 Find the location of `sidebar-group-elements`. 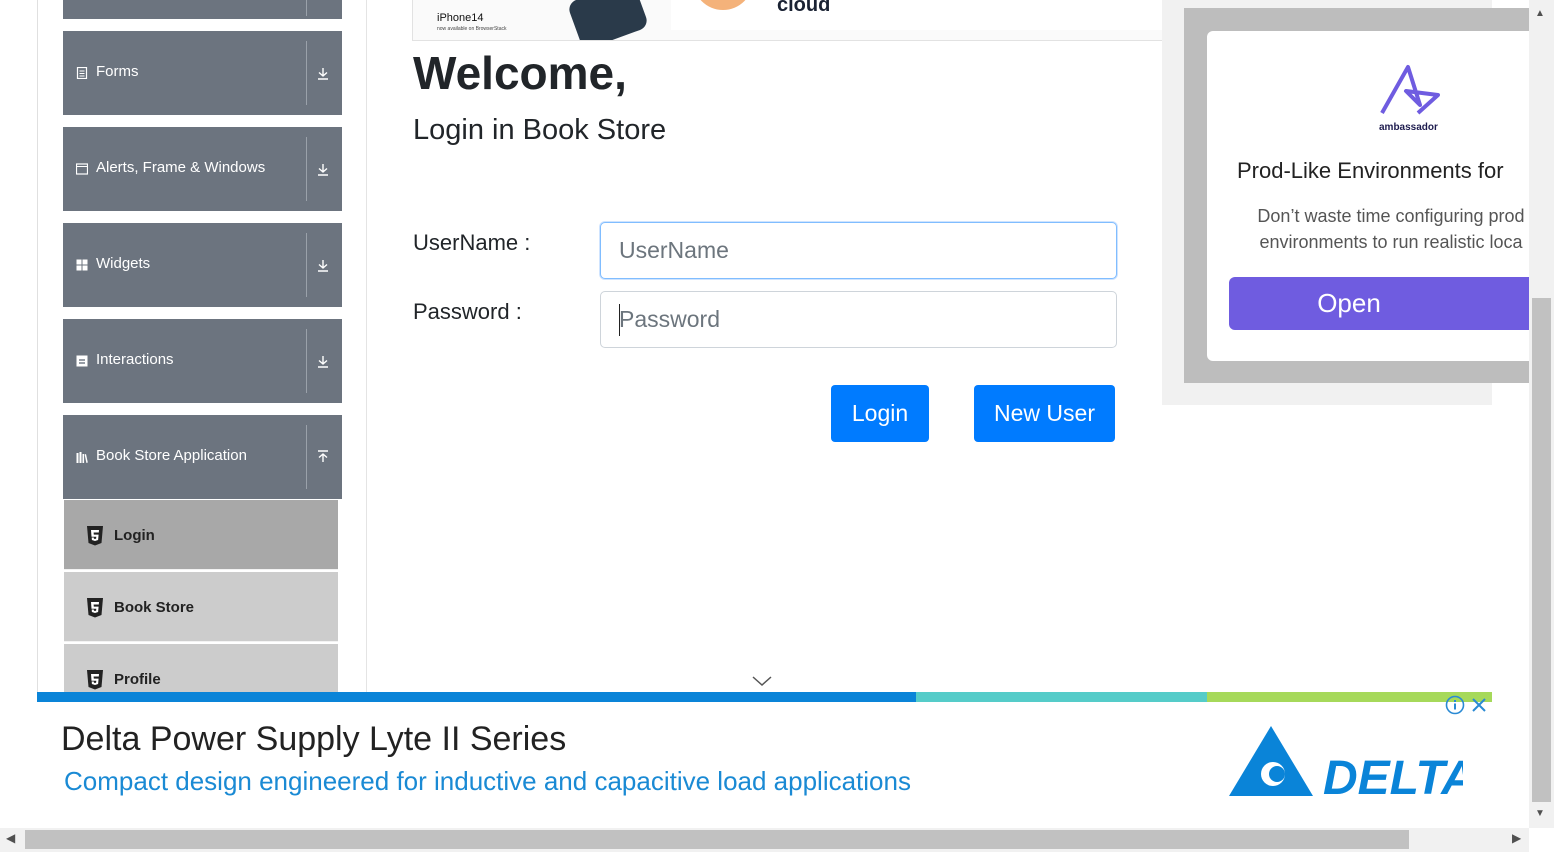

sidebar-group-elements is located at coordinates (202, 9).